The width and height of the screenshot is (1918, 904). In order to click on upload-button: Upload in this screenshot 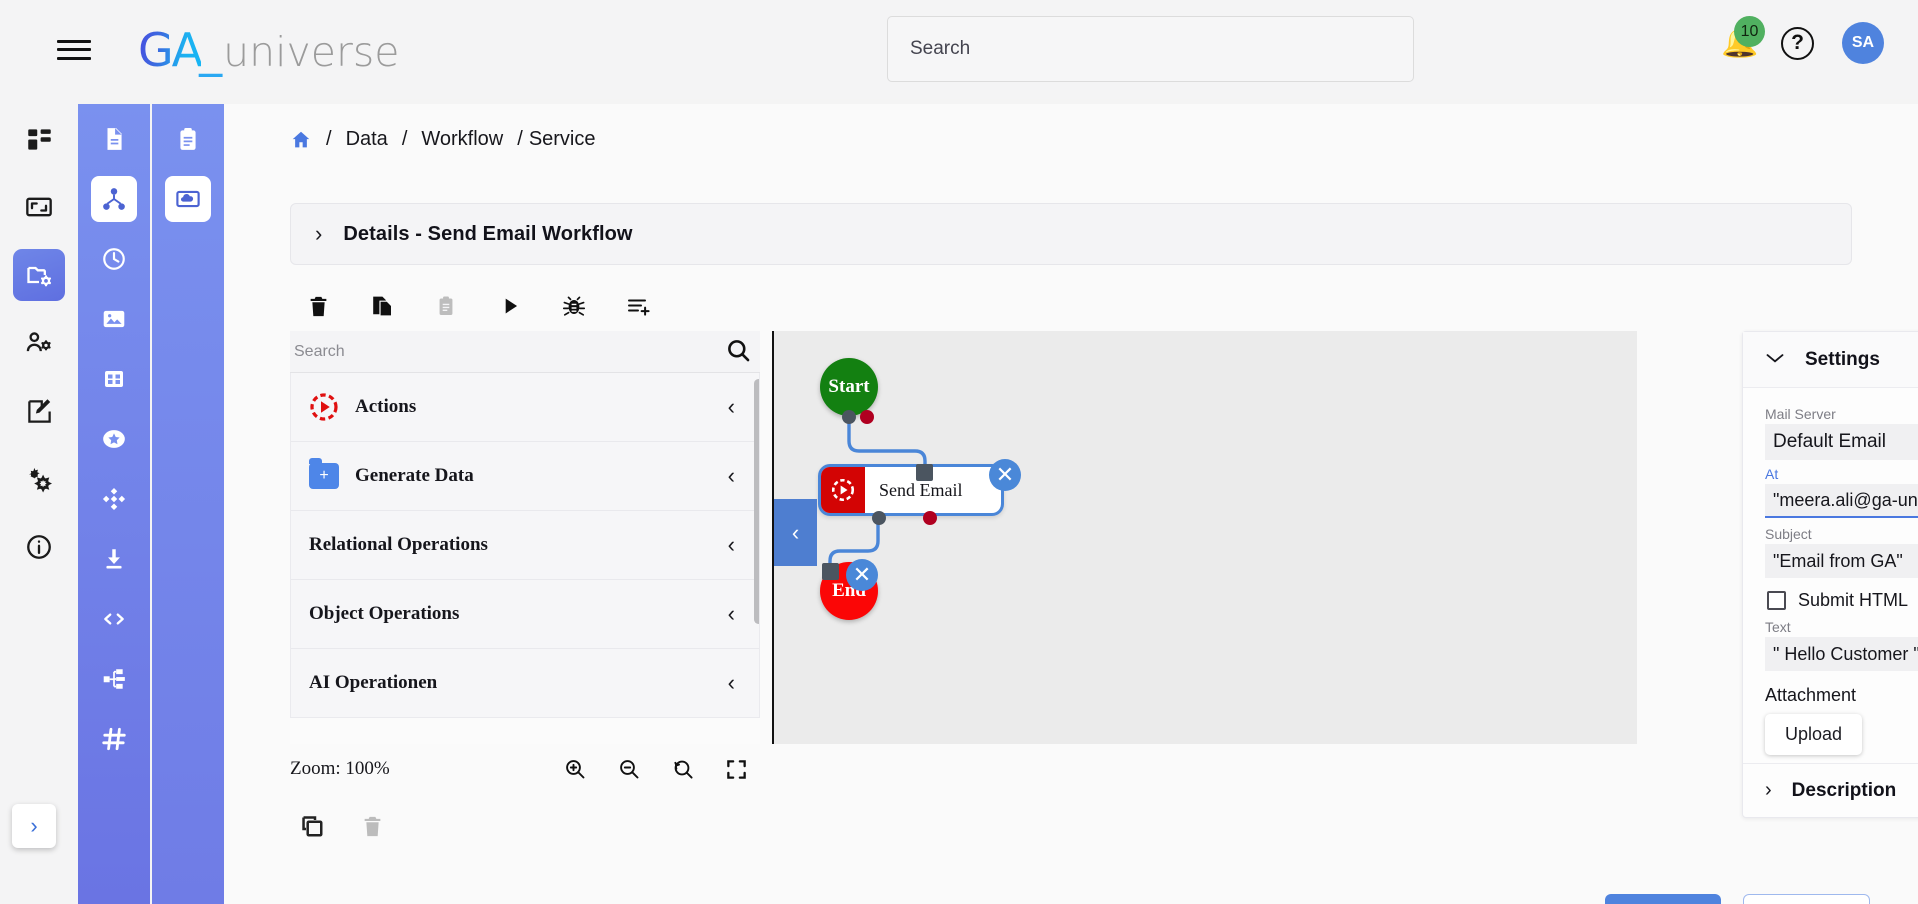, I will do `click(1814, 734)`.